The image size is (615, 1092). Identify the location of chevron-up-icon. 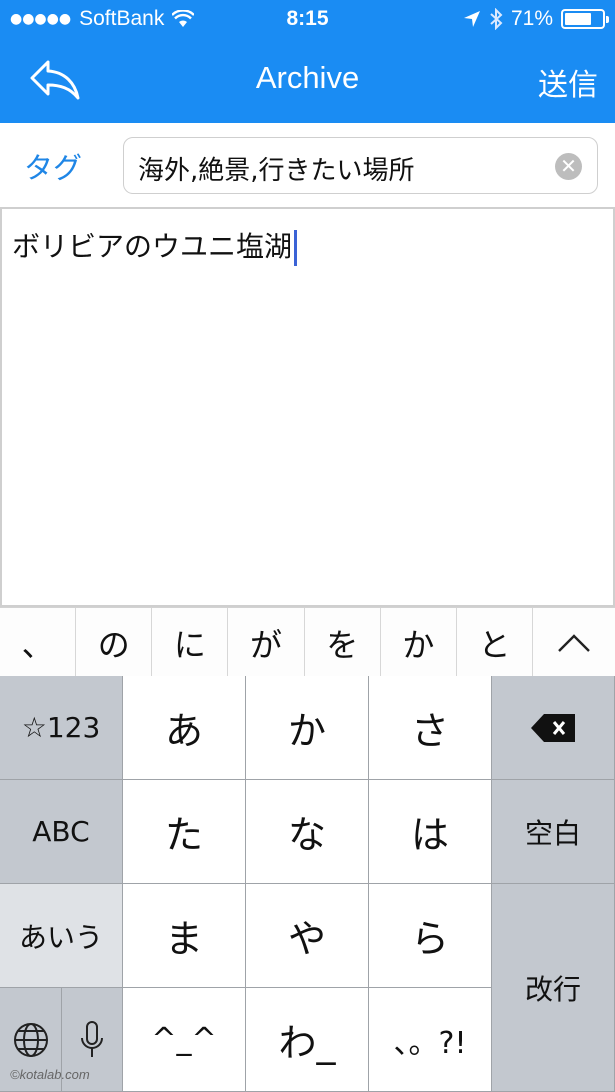
(574, 642).